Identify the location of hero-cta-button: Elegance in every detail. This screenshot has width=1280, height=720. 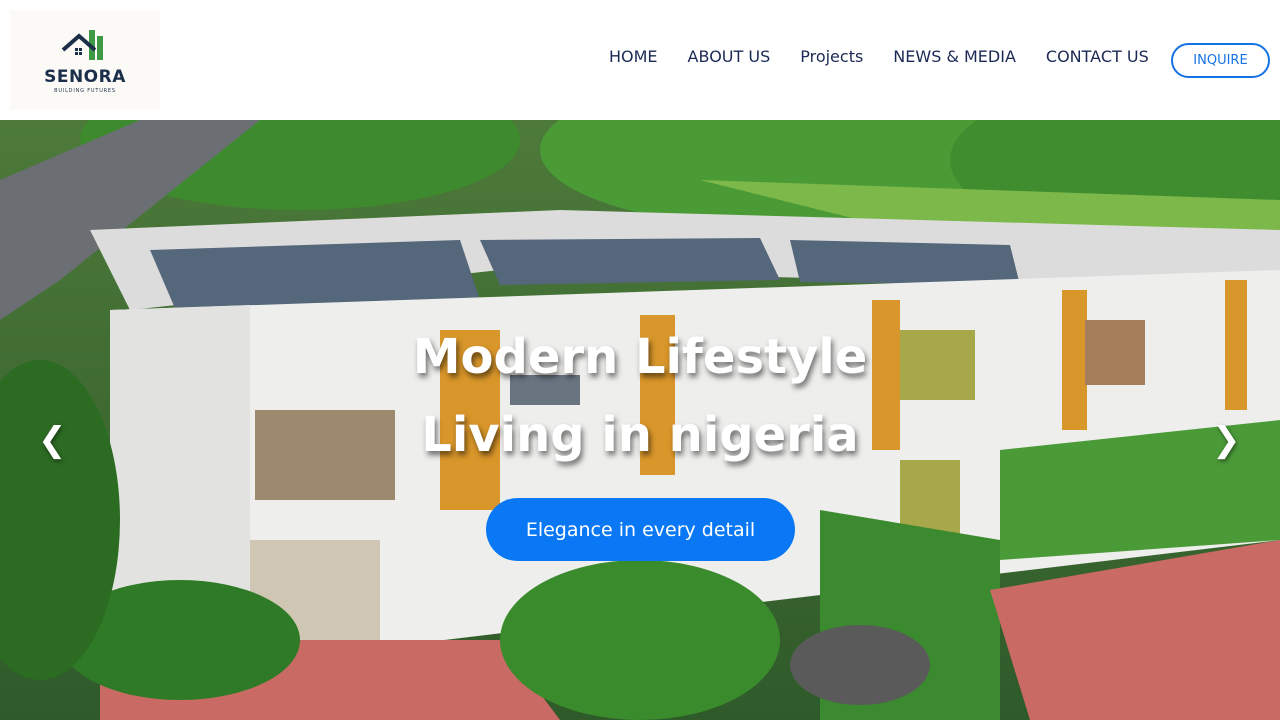
(640, 529).